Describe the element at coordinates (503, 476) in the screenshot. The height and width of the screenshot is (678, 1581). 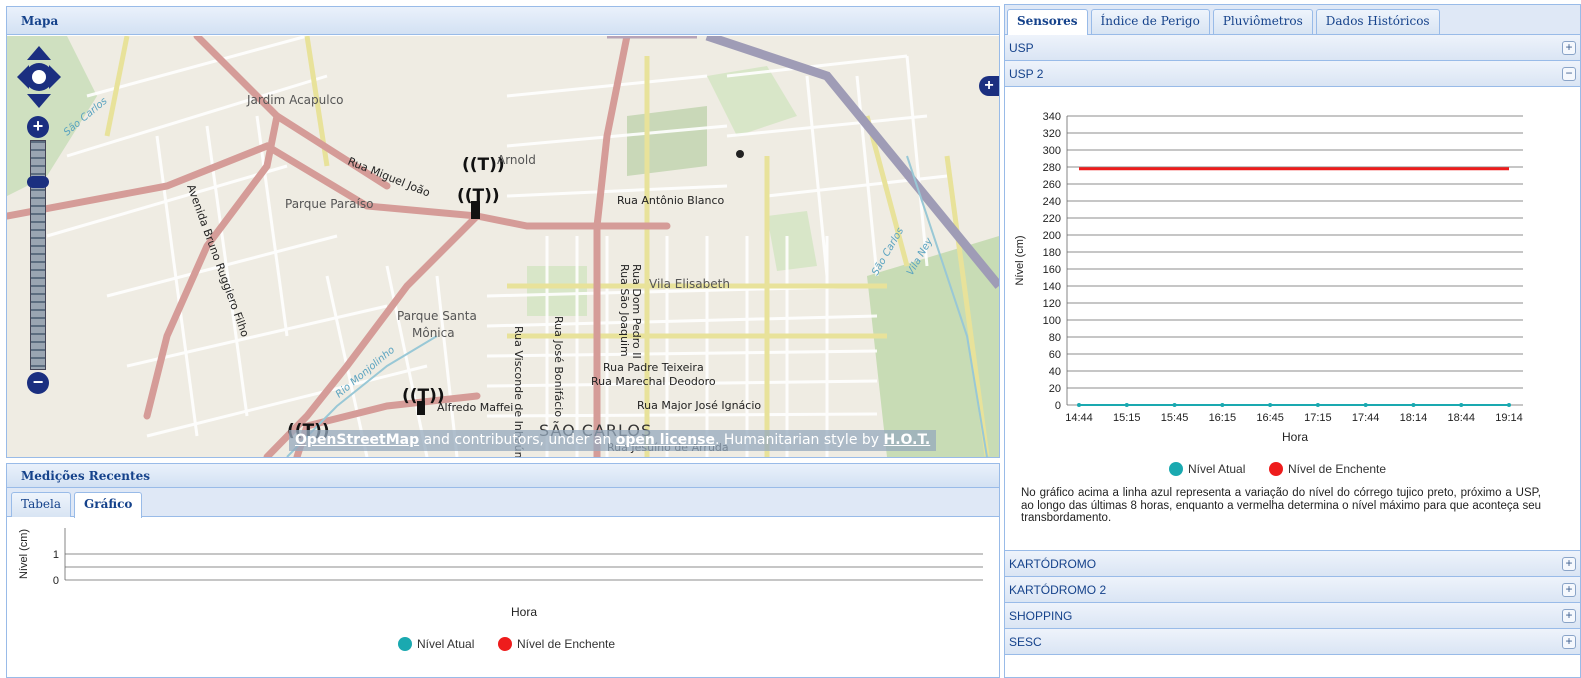
I see `recent-panel-title: Medições Recentes` at that location.